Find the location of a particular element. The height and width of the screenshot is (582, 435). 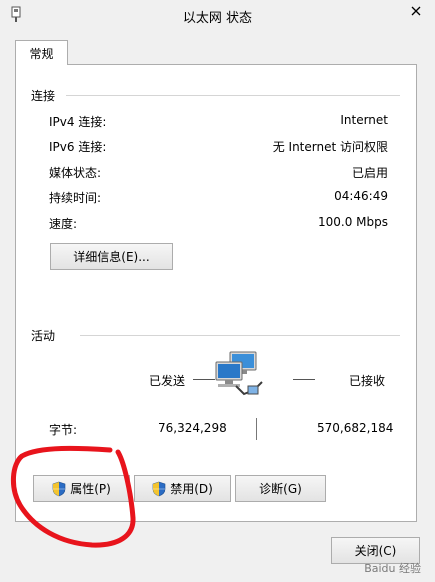

disable-button-label: 禁用(D) is located at coordinates (191, 489).